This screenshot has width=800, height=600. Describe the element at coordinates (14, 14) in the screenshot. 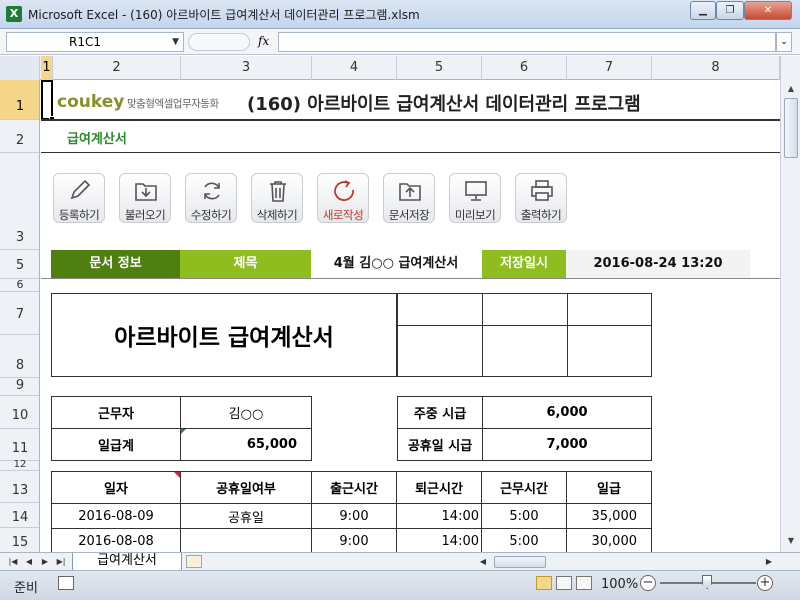

I see `excel-app-icon: X` at that location.